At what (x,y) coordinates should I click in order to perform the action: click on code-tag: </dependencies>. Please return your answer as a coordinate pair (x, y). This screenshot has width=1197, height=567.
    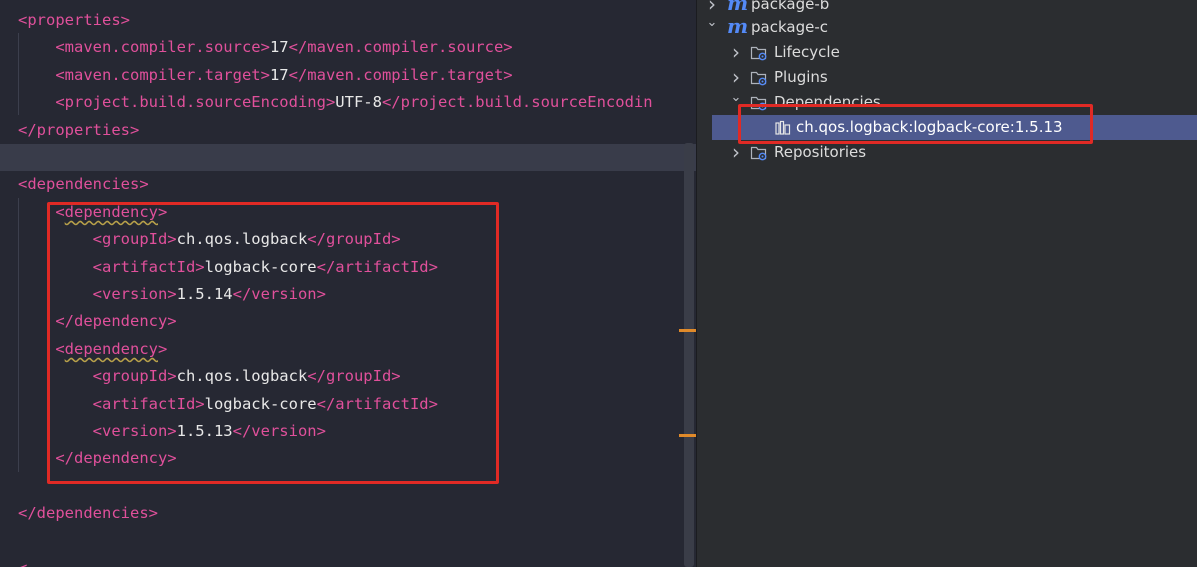
    Looking at the image, I should click on (88, 513).